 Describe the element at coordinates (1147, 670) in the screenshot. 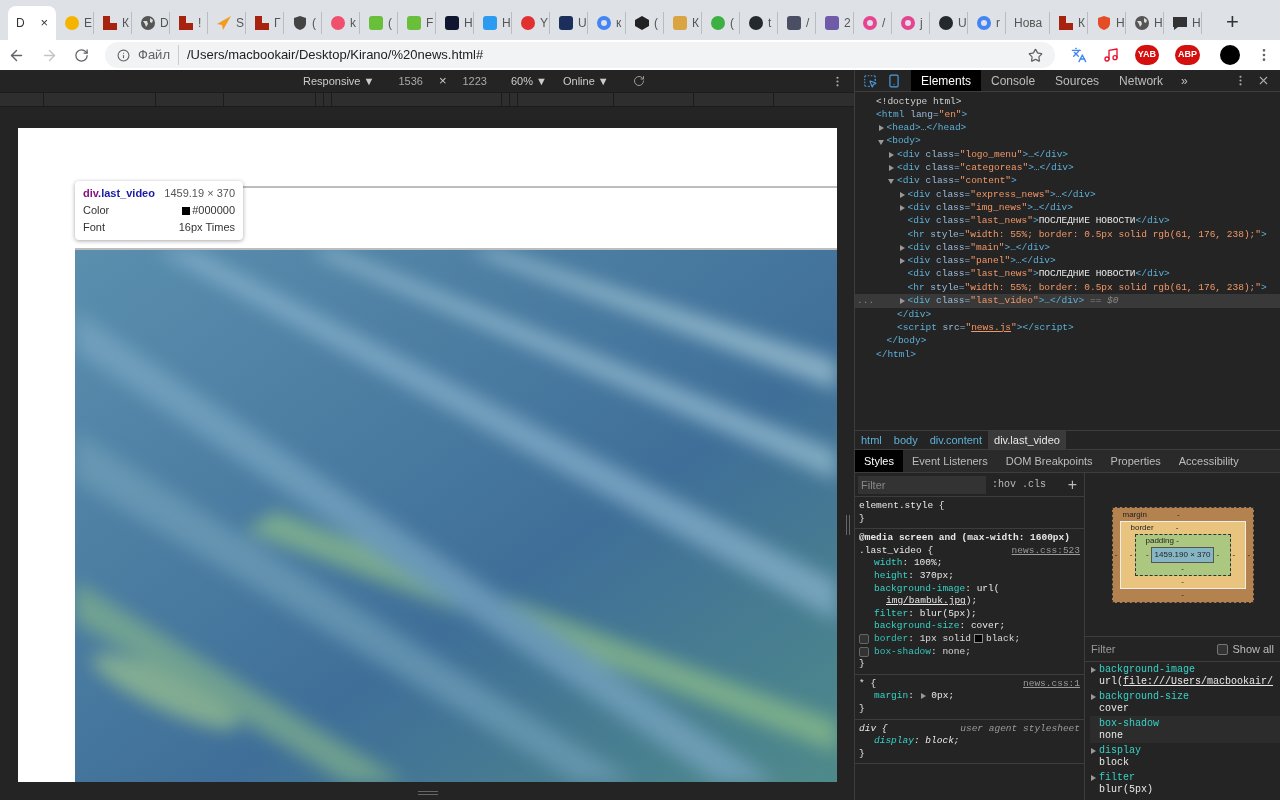

I see `computed-property-name: background-image` at that location.